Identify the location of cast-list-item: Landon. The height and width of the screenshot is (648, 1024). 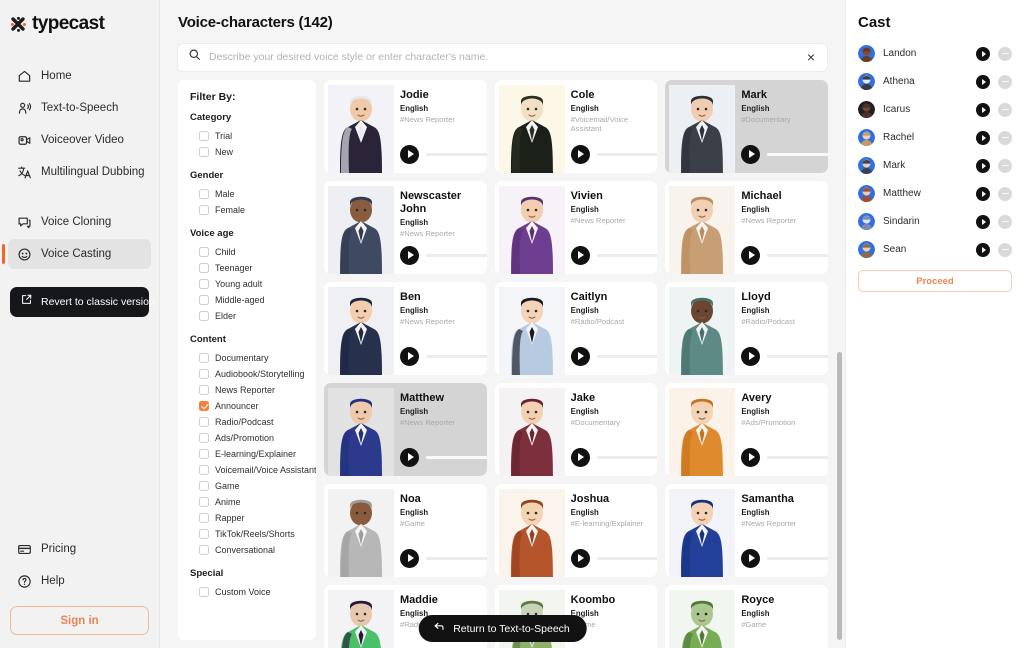
(935, 53).